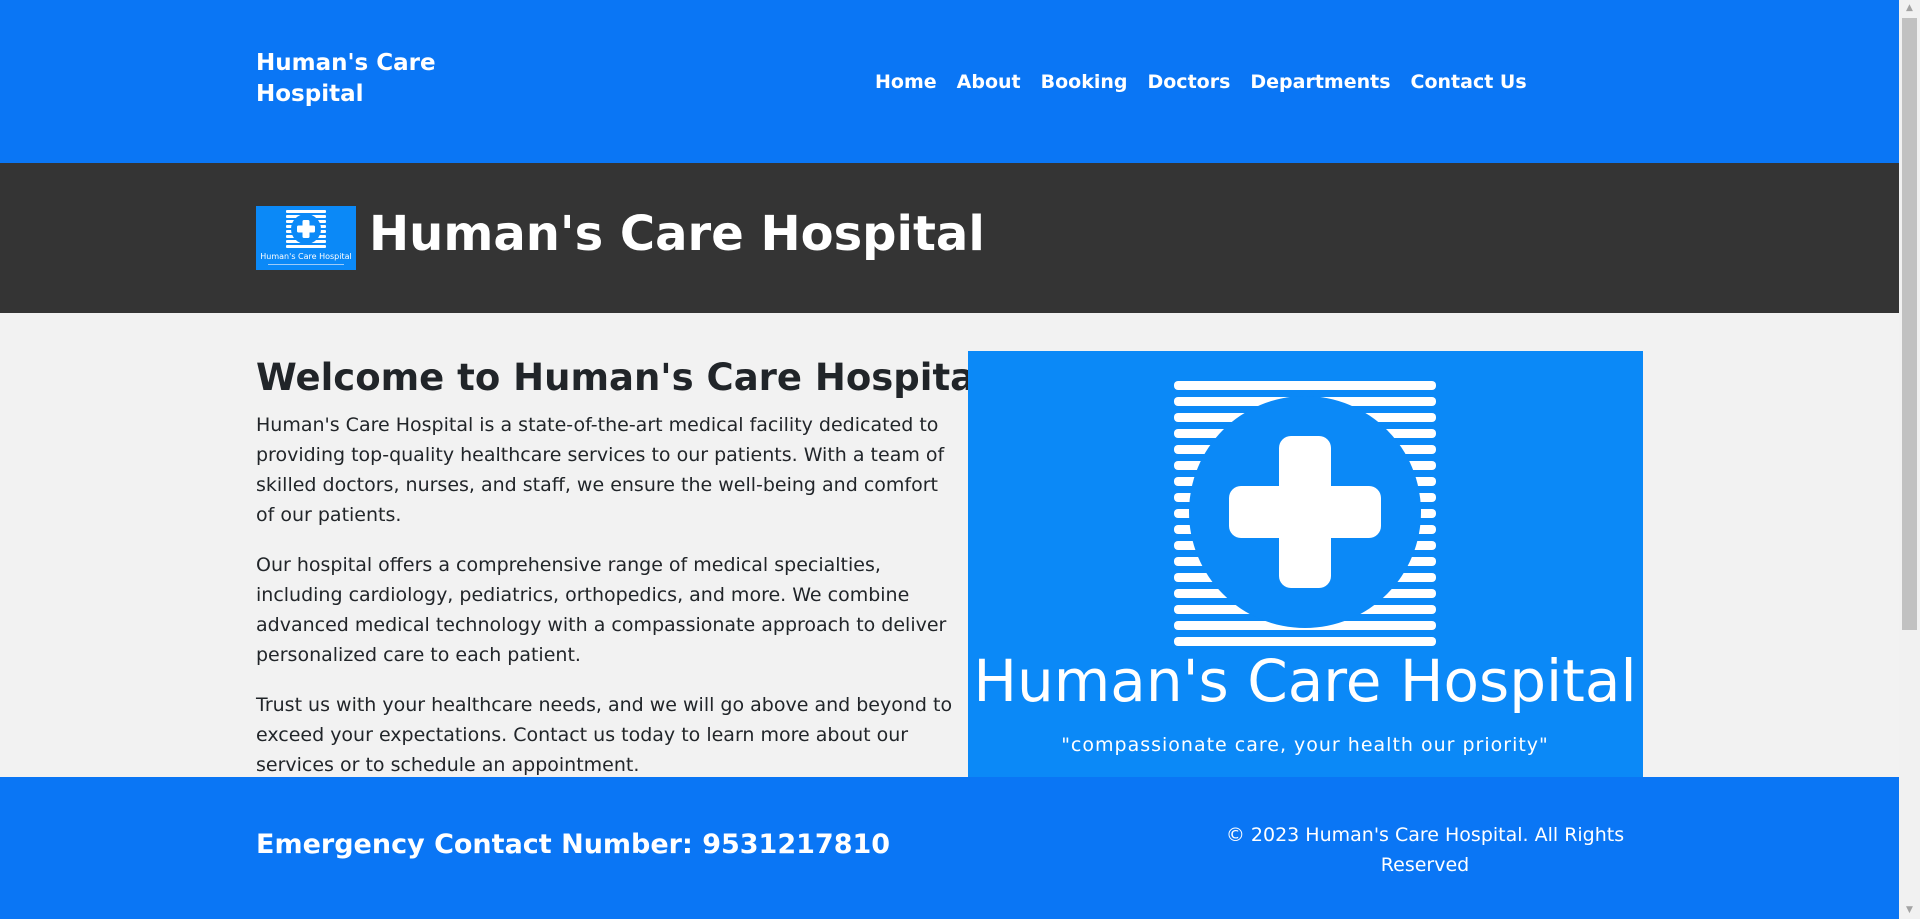  I want to click on scroll-up-arrow-icon: ▲, so click(1909, 8).